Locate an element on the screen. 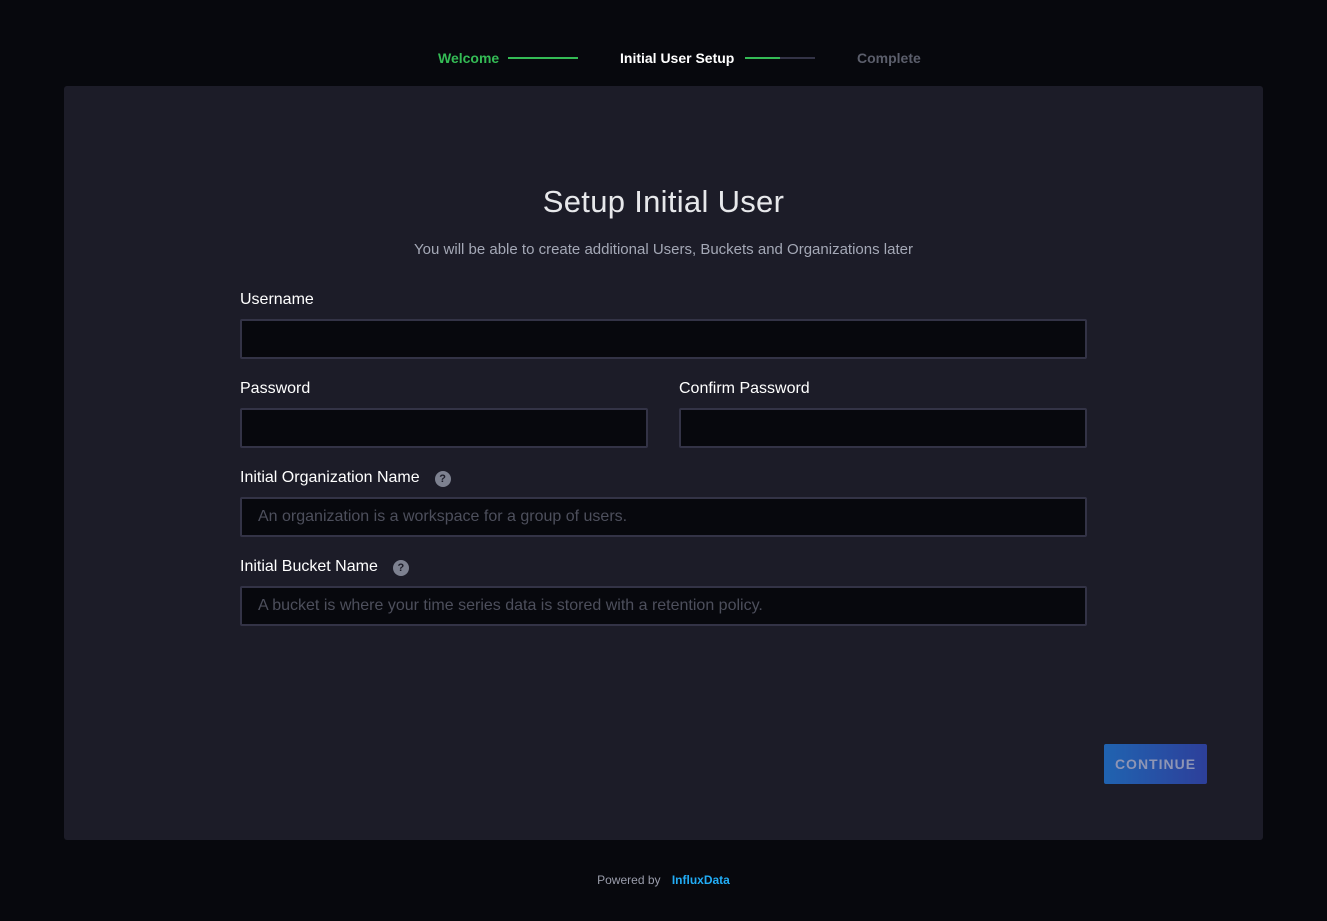 This screenshot has height=921, width=1327. page-title: Setup Initial User is located at coordinates (663, 201).